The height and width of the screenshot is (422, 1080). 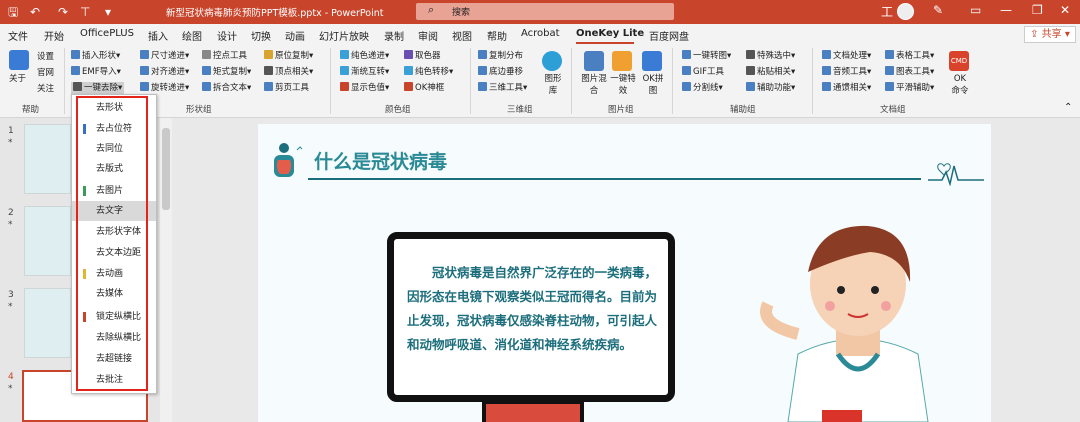 I want to click on official-site-button: 官网, so click(x=45, y=73).